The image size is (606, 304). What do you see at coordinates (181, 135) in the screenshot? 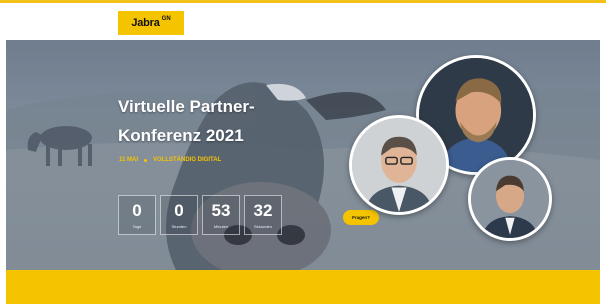
I see `title-line-2: Konferenz 2021` at bounding box center [181, 135].